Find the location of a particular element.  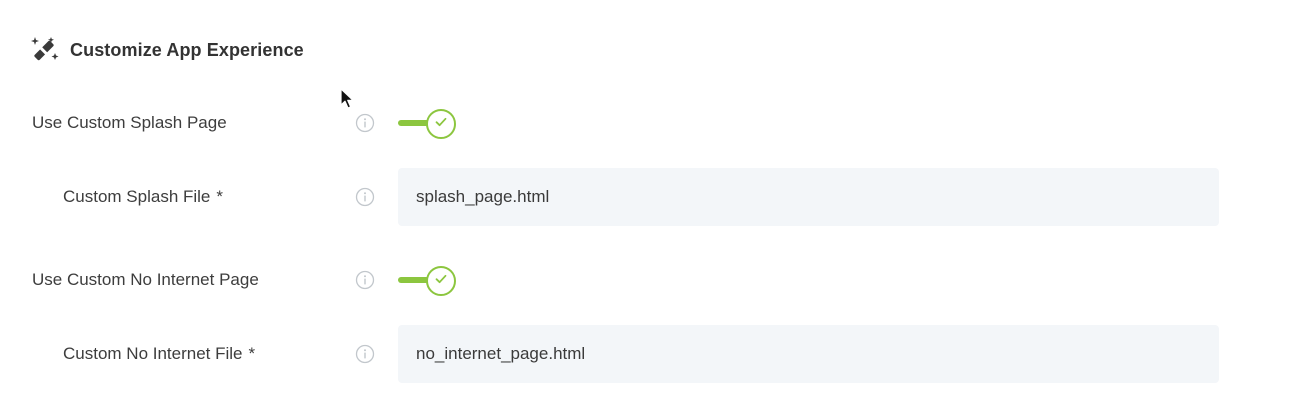

custom-splash-file-label-text: Custom Splash File is located at coordinates (137, 196).